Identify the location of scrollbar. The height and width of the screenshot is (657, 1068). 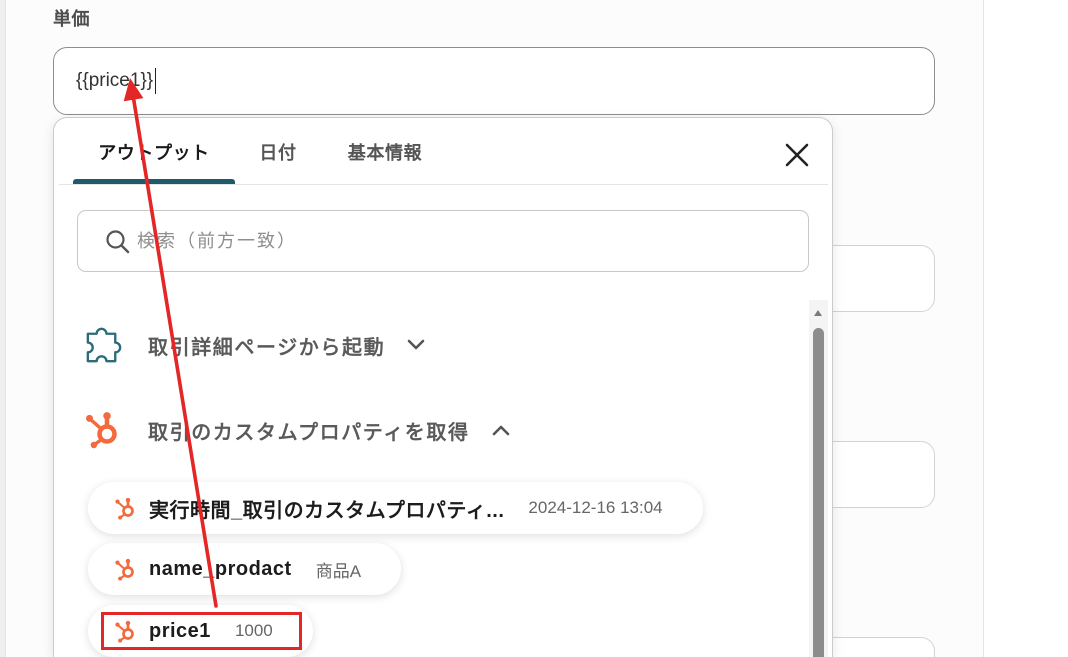
(818, 478).